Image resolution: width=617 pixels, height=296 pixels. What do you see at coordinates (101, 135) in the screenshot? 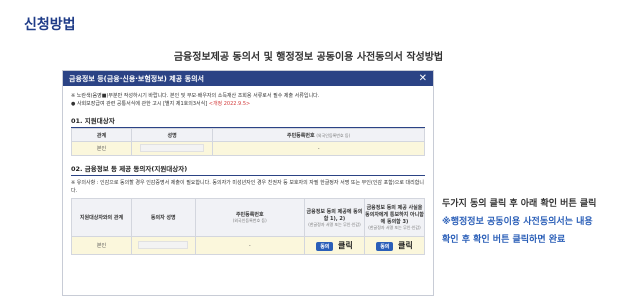
I see `col-relation: 관계` at bounding box center [101, 135].